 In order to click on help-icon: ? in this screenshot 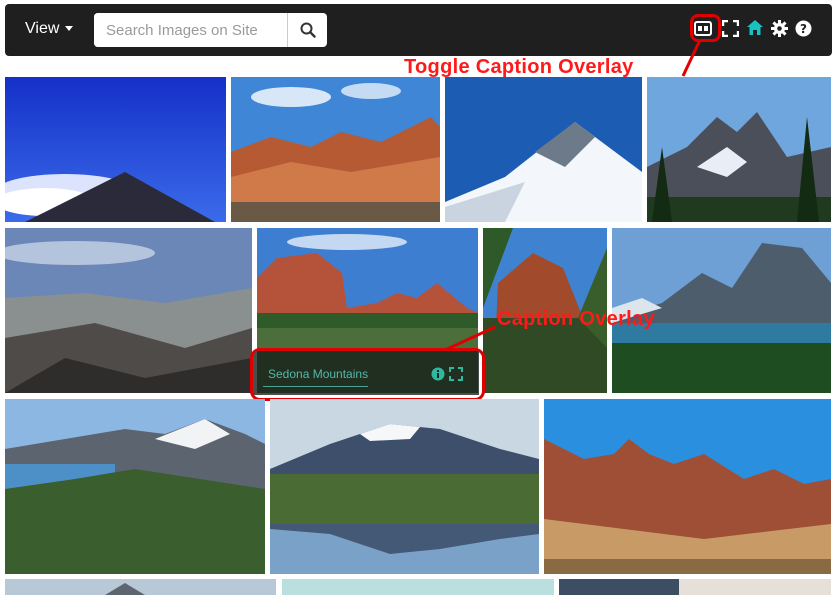, I will do `click(803, 28)`.